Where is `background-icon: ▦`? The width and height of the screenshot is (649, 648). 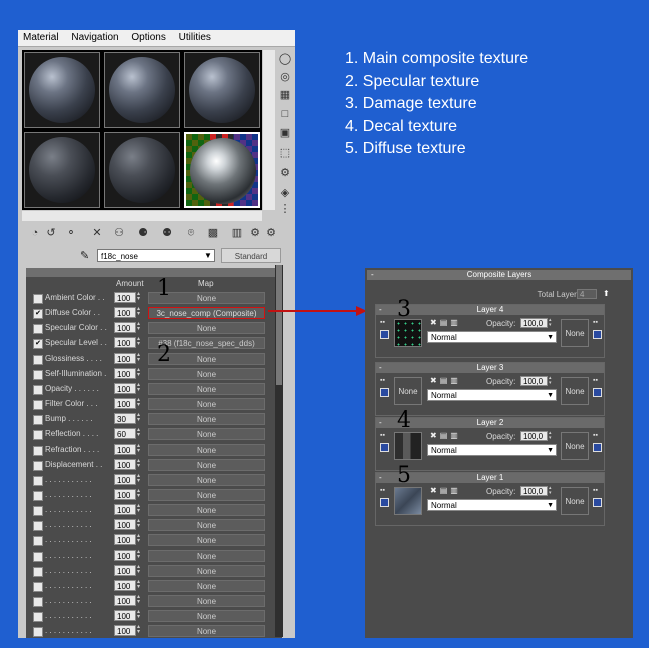
background-icon: ▦ is located at coordinates (285, 95).